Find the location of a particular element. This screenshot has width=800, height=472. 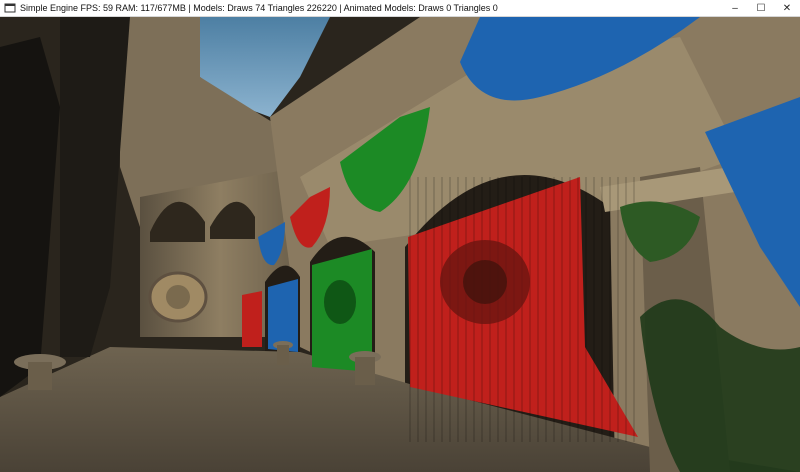

maximize-button: ☐ is located at coordinates (761, 8).